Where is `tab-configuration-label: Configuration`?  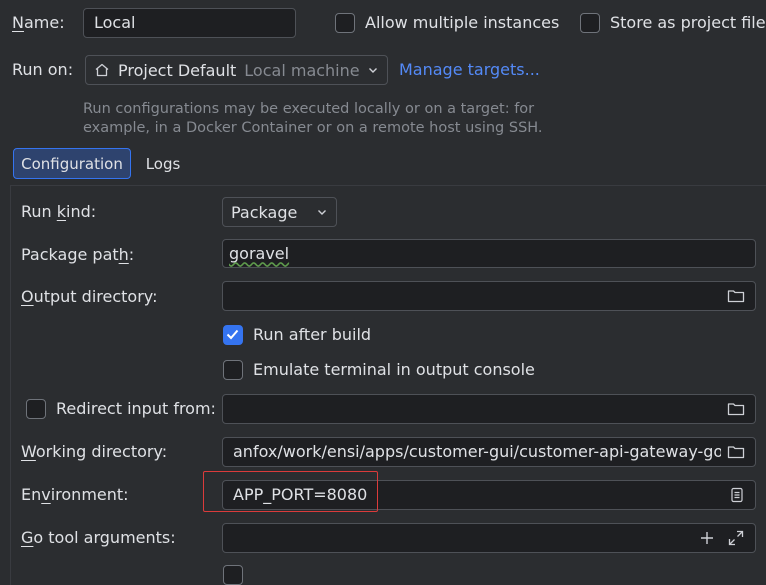 tab-configuration-label: Configuration is located at coordinates (72, 163).